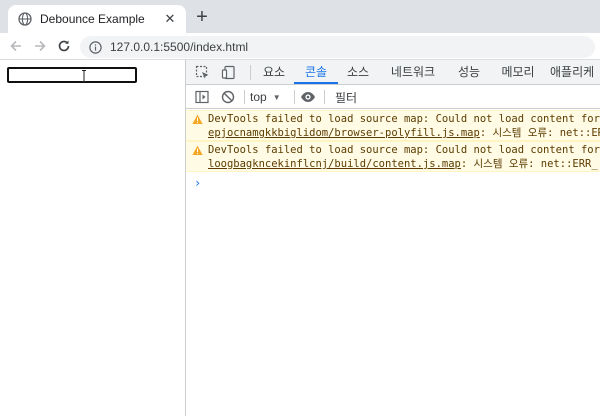 This screenshot has height=416, width=600. I want to click on browser-toolbar: 127.0.0.1:5500/index.html, so click(300, 46).